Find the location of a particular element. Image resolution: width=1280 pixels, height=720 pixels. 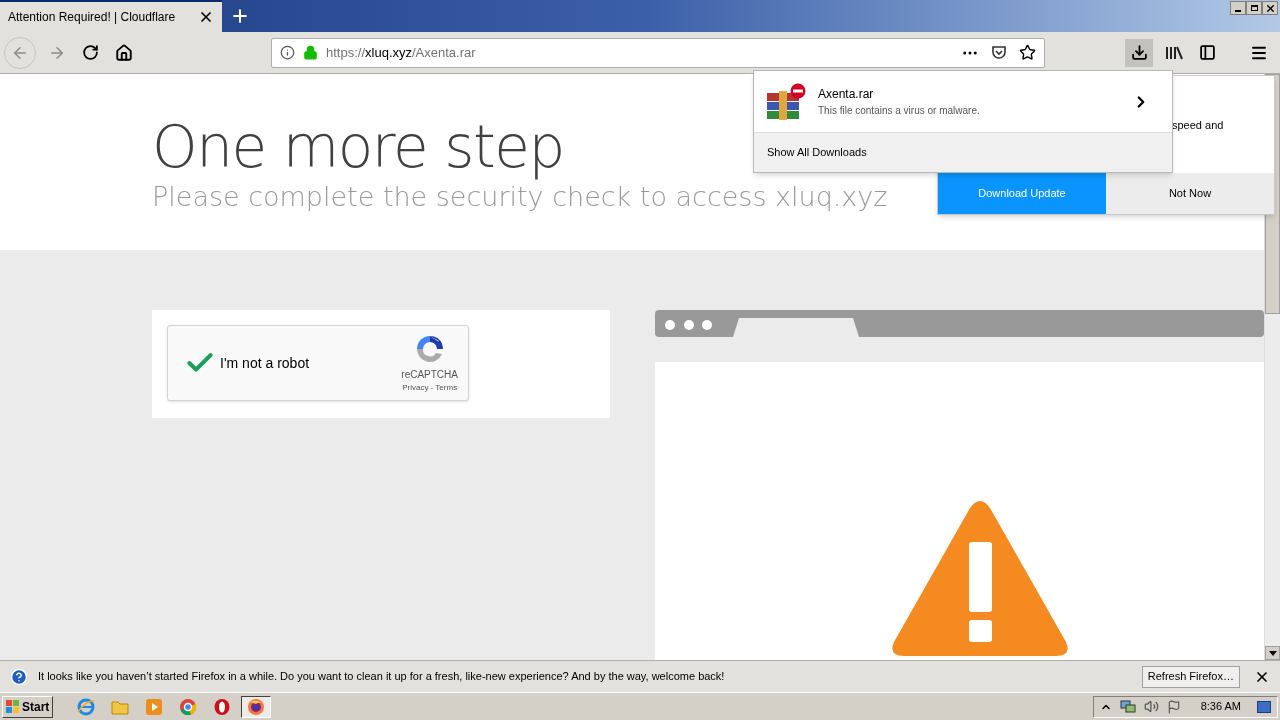

restore-window-button is located at coordinates (1254, 8).